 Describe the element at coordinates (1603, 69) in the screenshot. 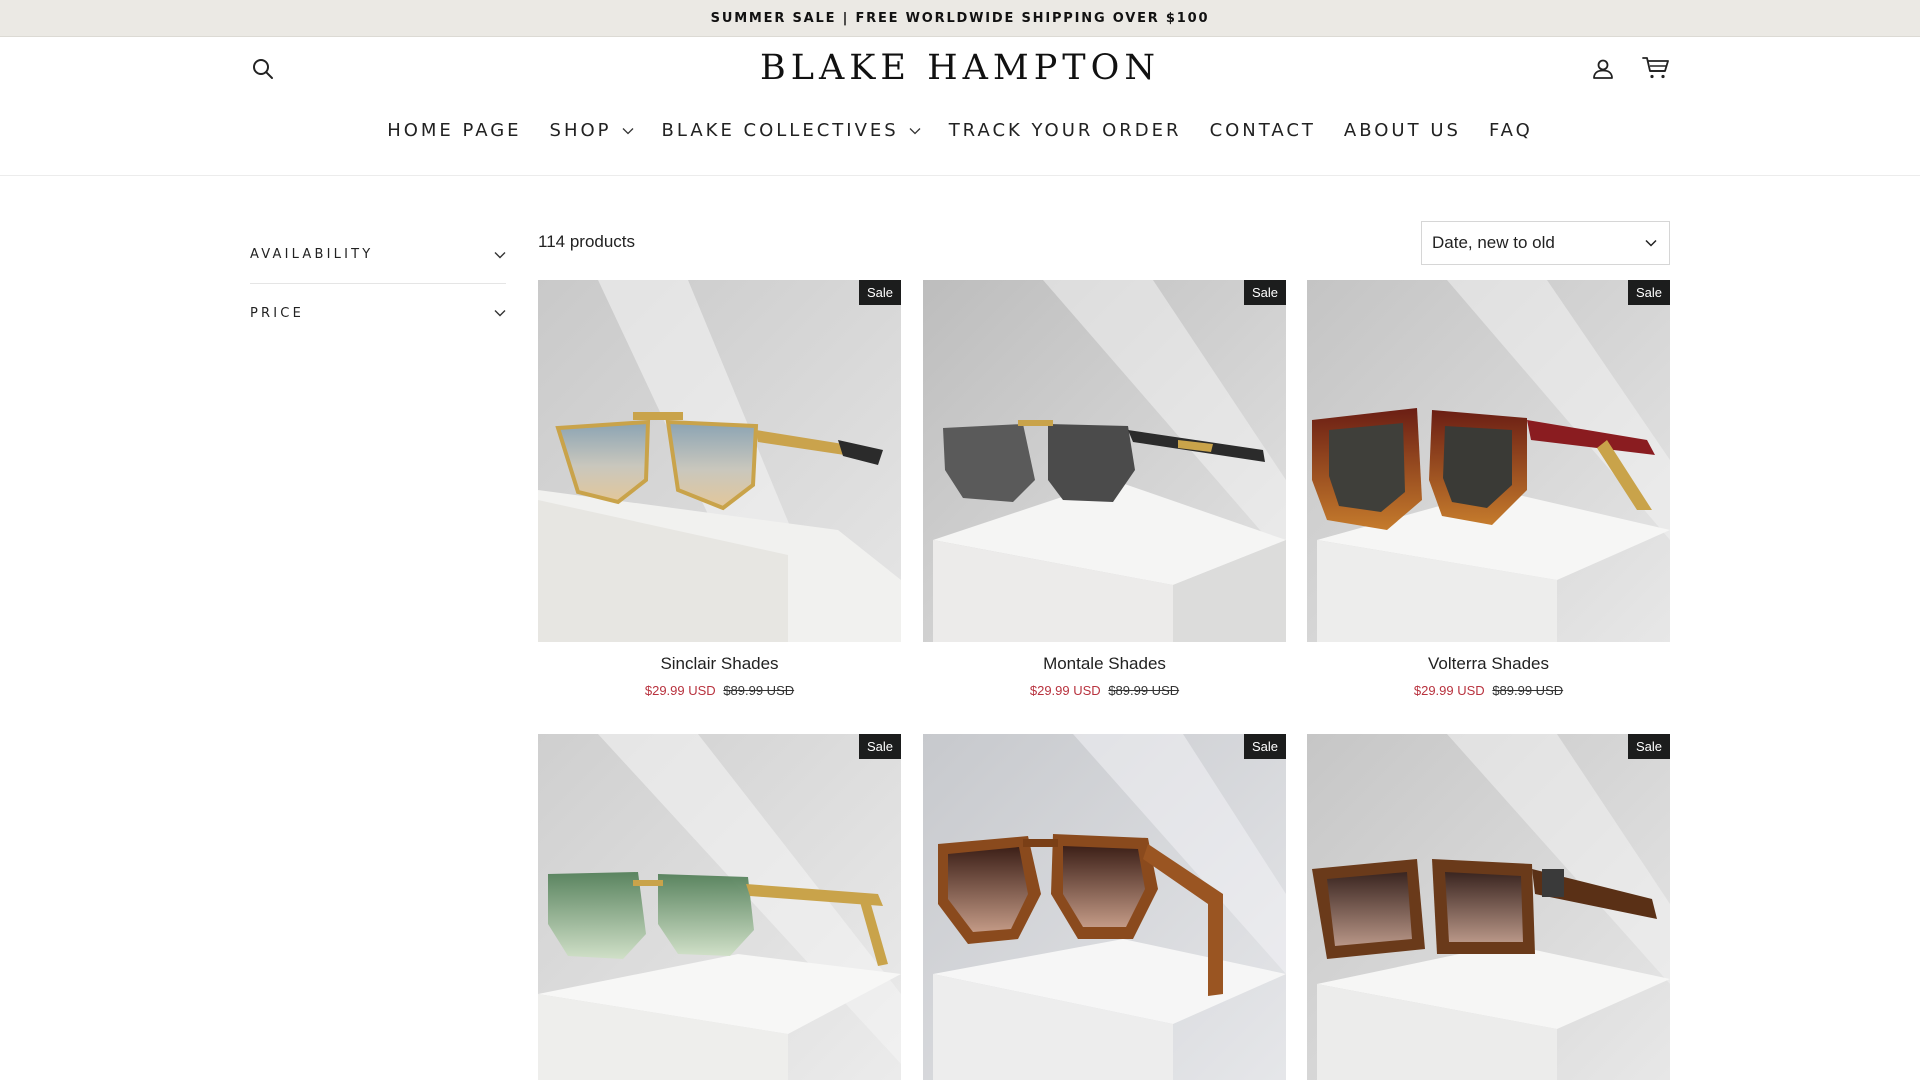

I see `account-icon` at that location.